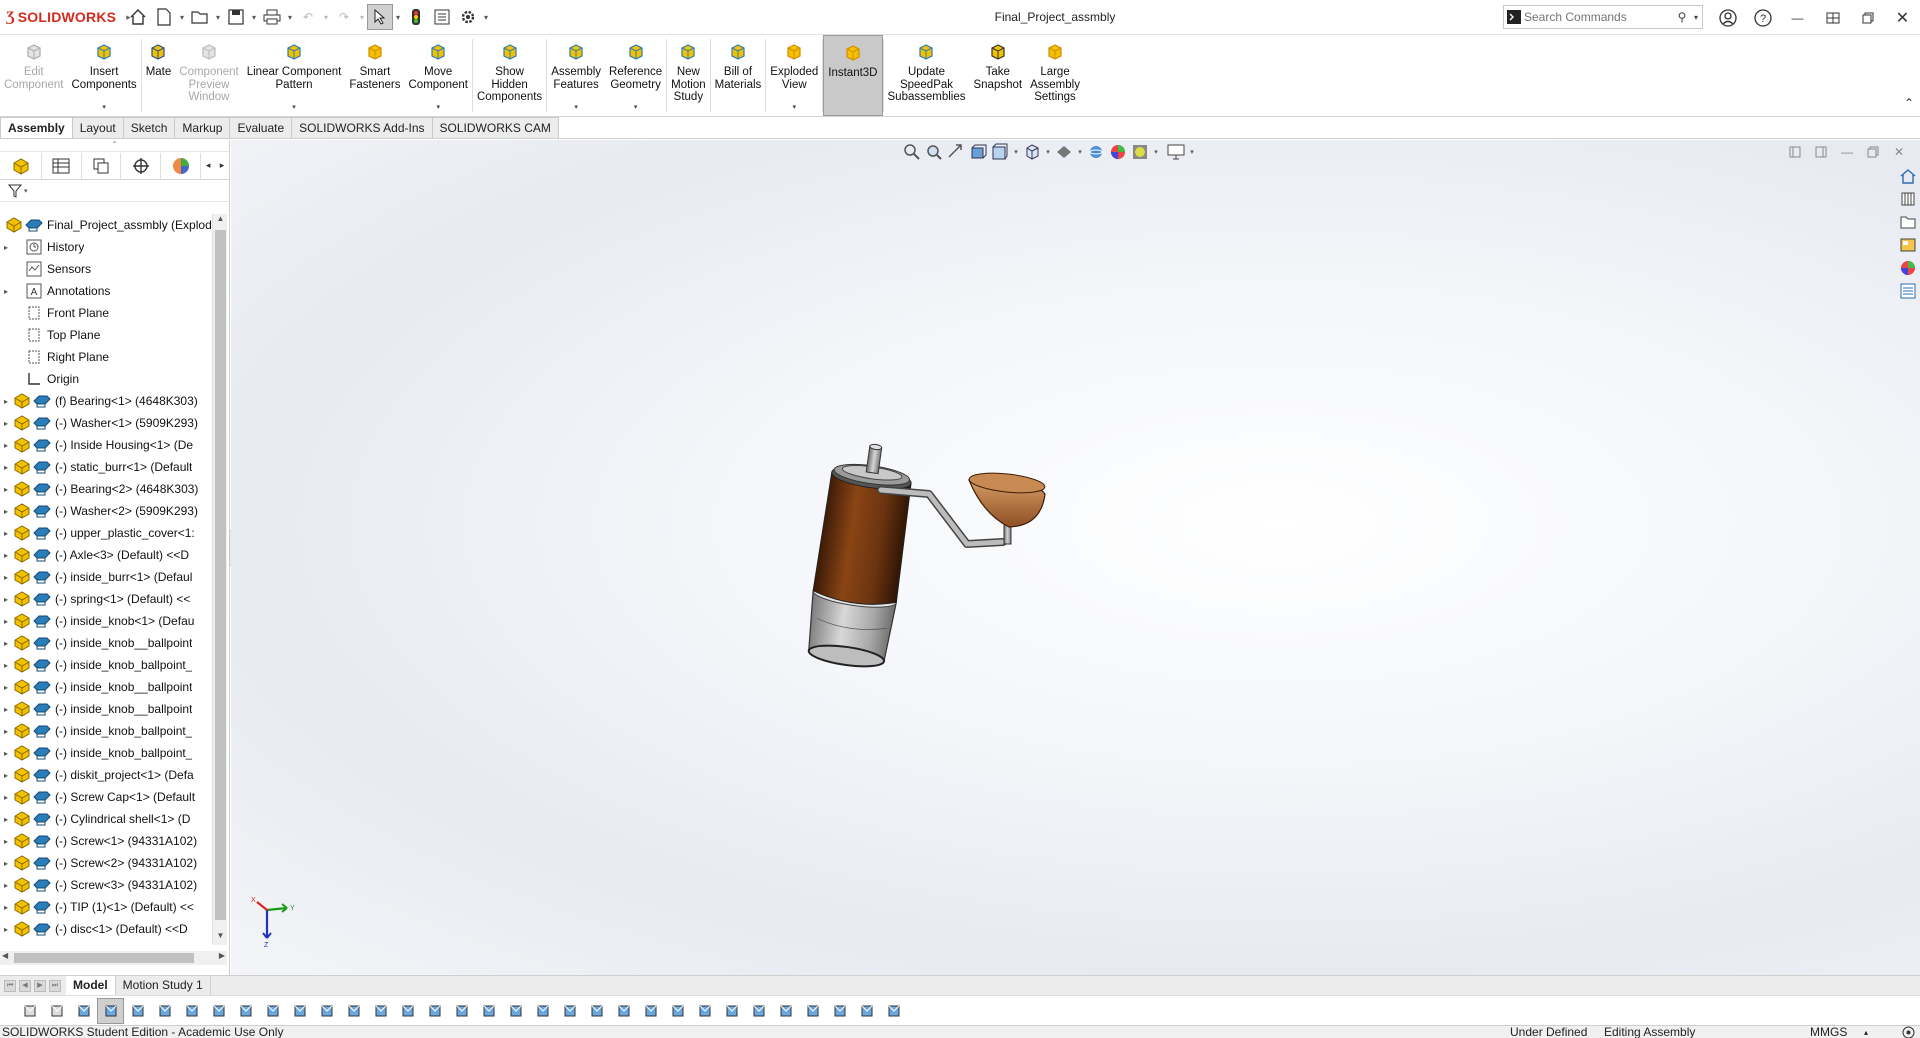 The image size is (1920, 1038). I want to click on tree-item: ▸ (-) Inside Housing<1> (De, so click(106, 445).